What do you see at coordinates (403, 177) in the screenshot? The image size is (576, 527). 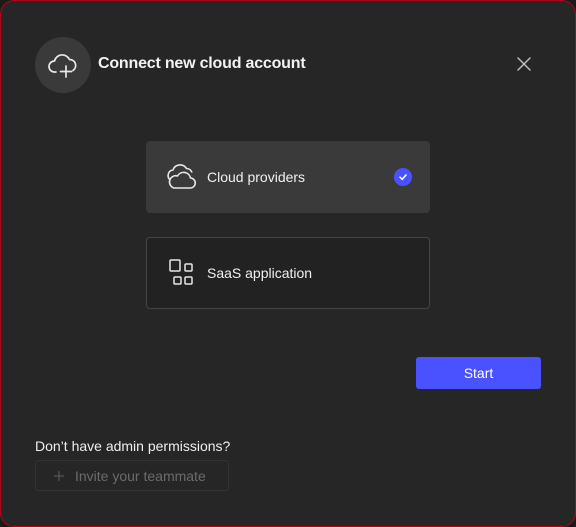 I see `check-icon` at bounding box center [403, 177].